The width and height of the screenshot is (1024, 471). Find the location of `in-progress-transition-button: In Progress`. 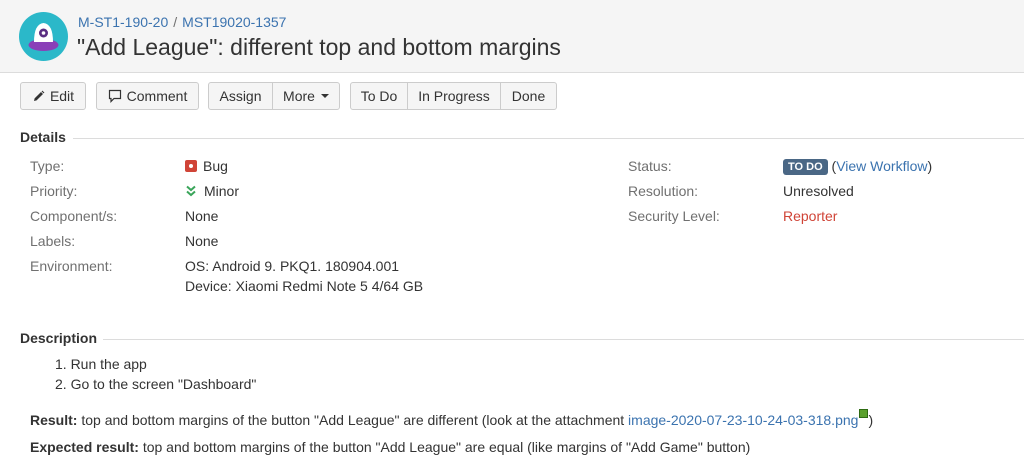

in-progress-transition-button: In Progress is located at coordinates (454, 96).